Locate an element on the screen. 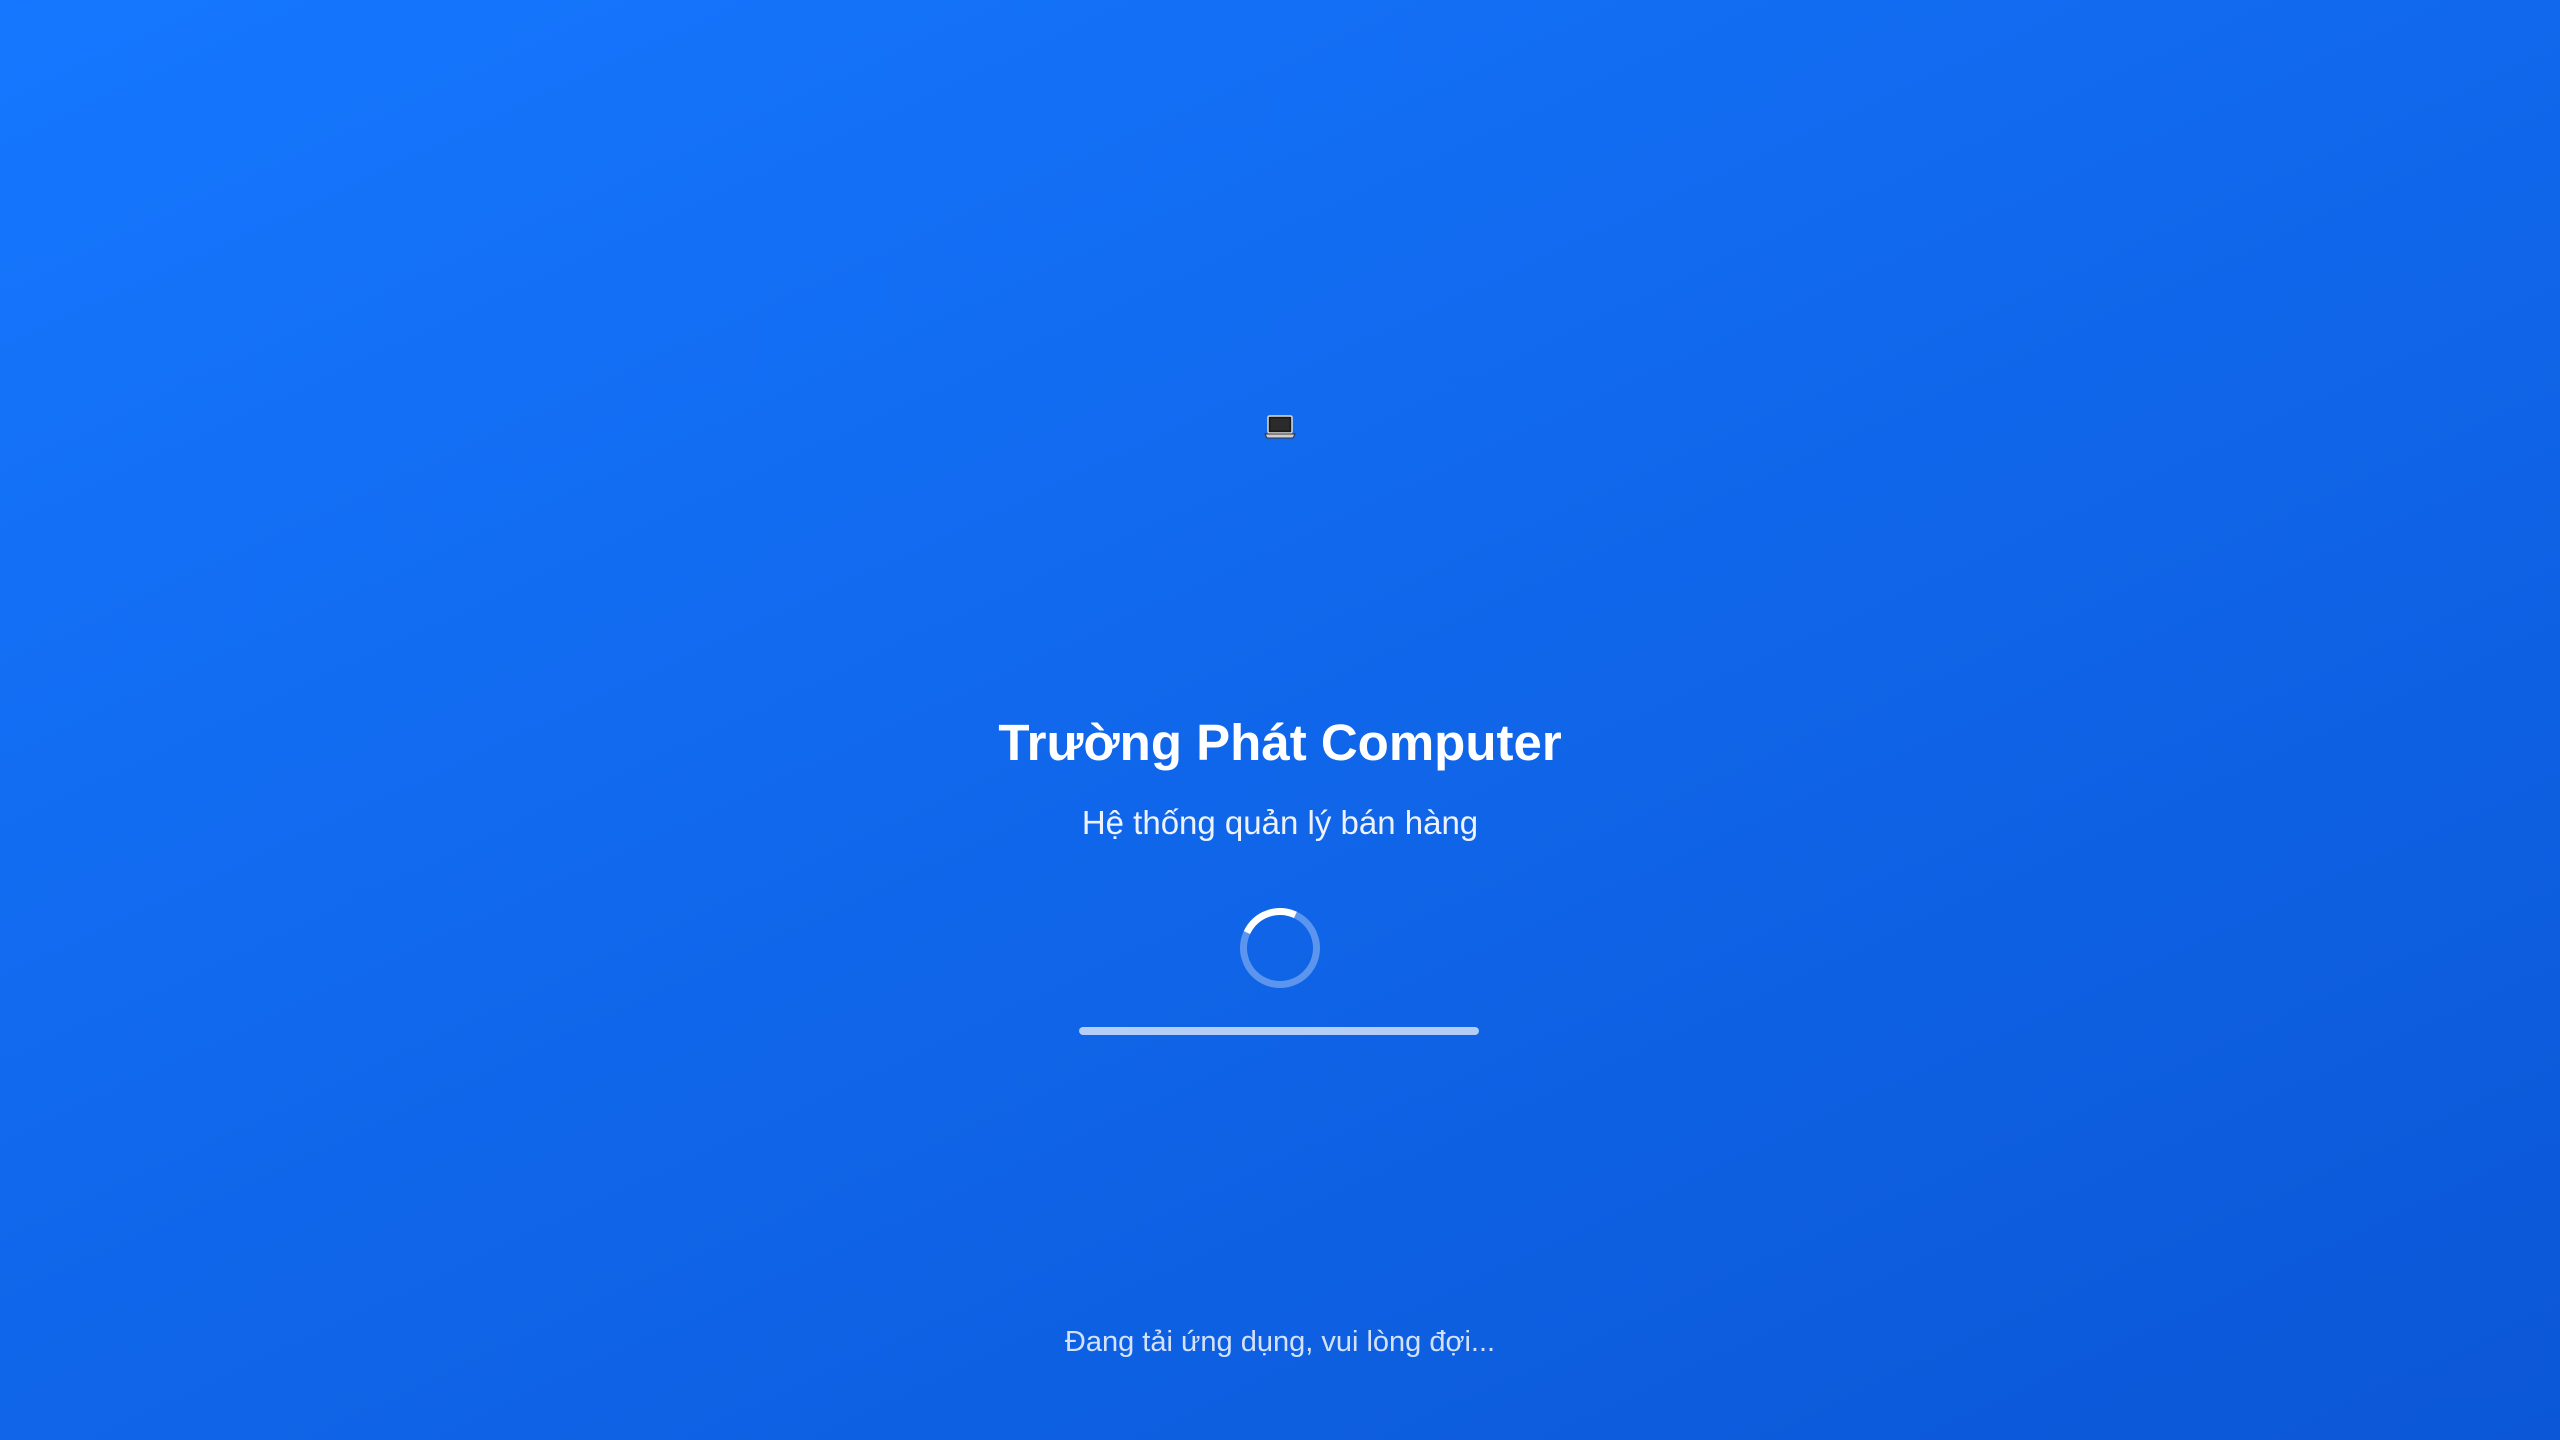 This screenshot has width=2560, height=1440. app-subtitle: Hệ thống quản lý bán hàng is located at coordinates (1280, 822).